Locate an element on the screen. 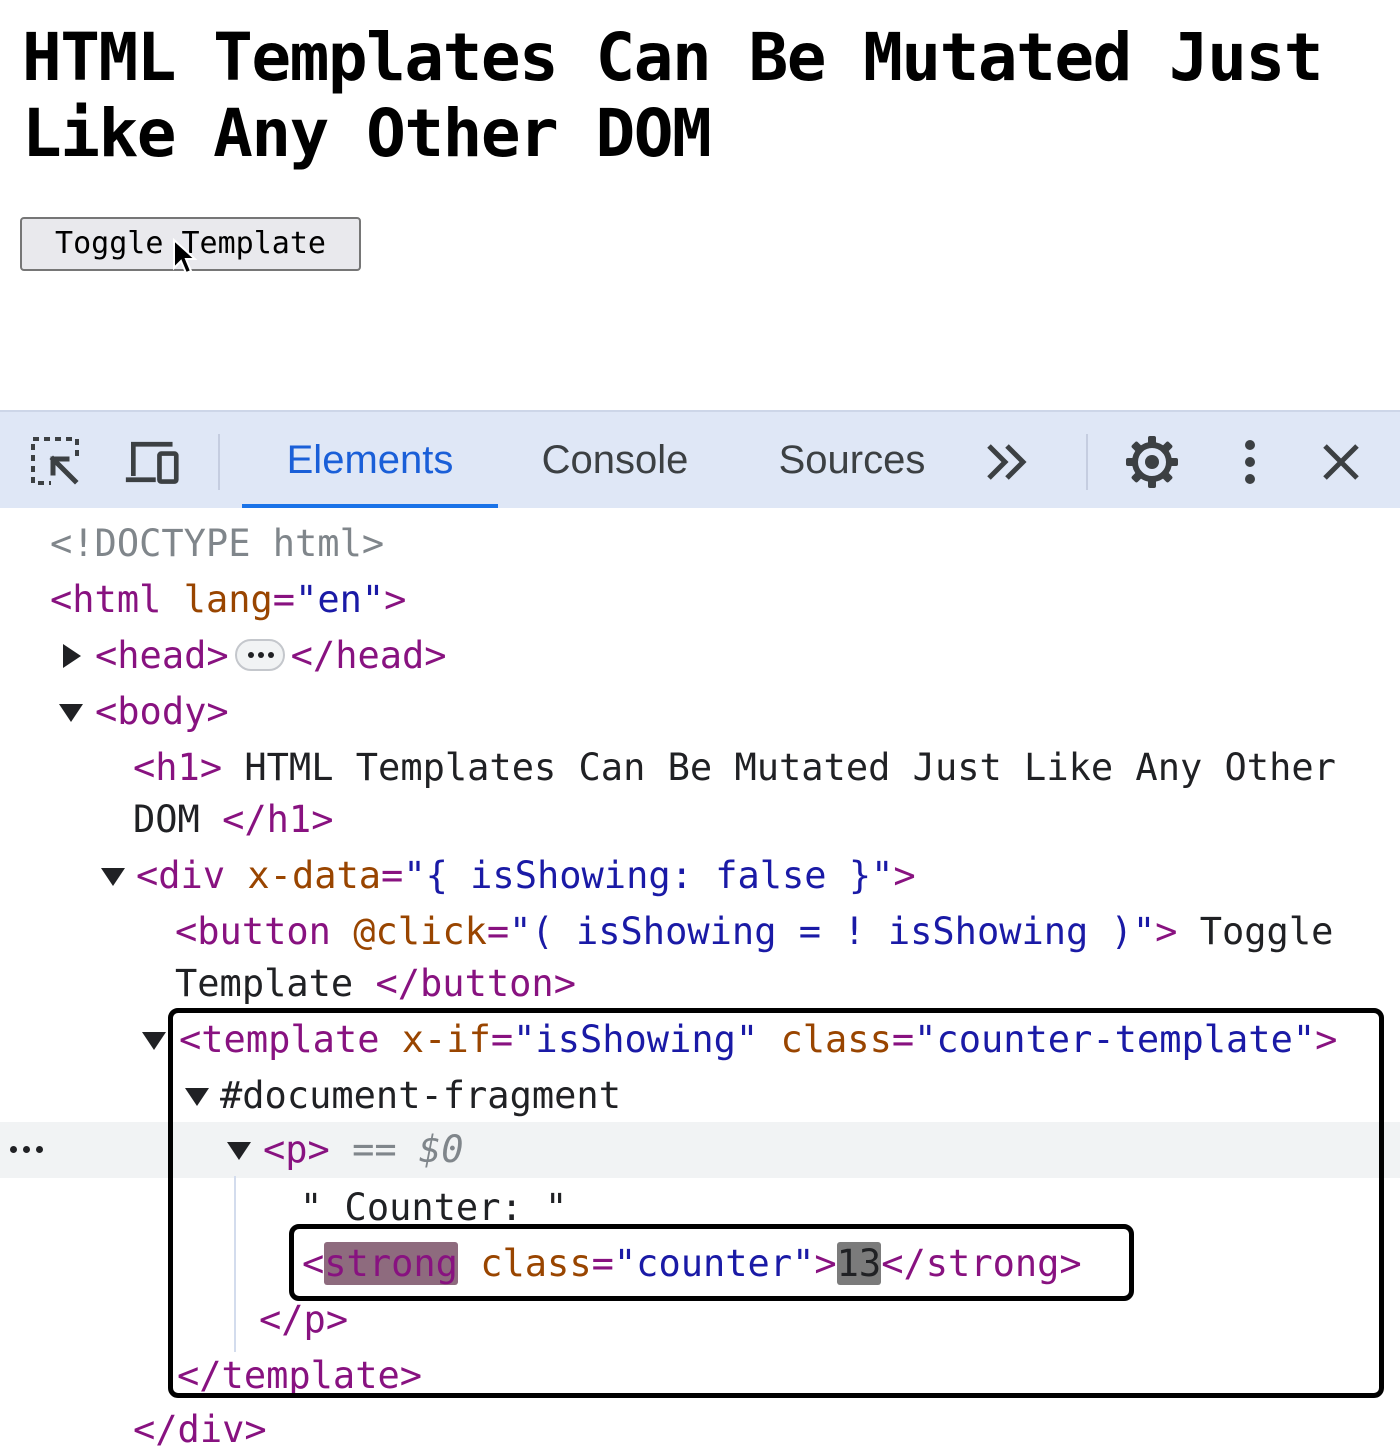  tree-node-strong: <strong class="counter">13</strong> is located at coordinates (700, 1264).